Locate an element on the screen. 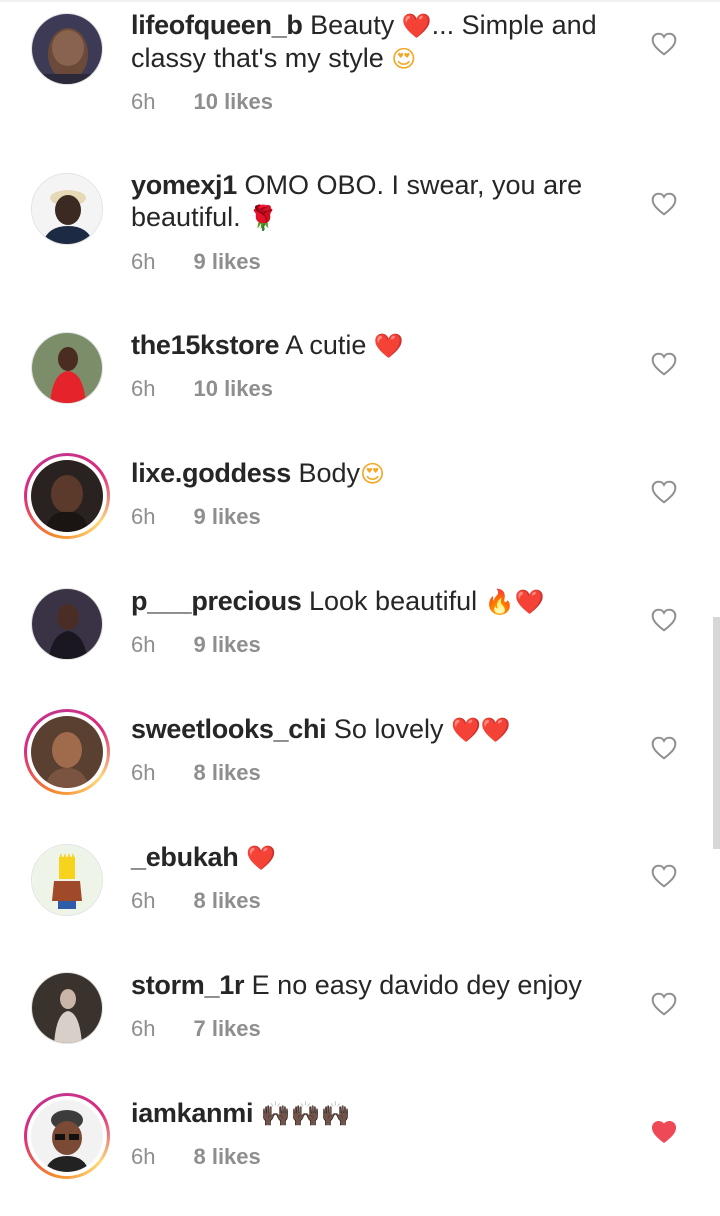 Image resolution: width=720 pixels, height=1216 pixels. comment-item: sweetlooks_chi So lovely ❤️❤️ 6h 8 likes is located at coordinates (360, 768).